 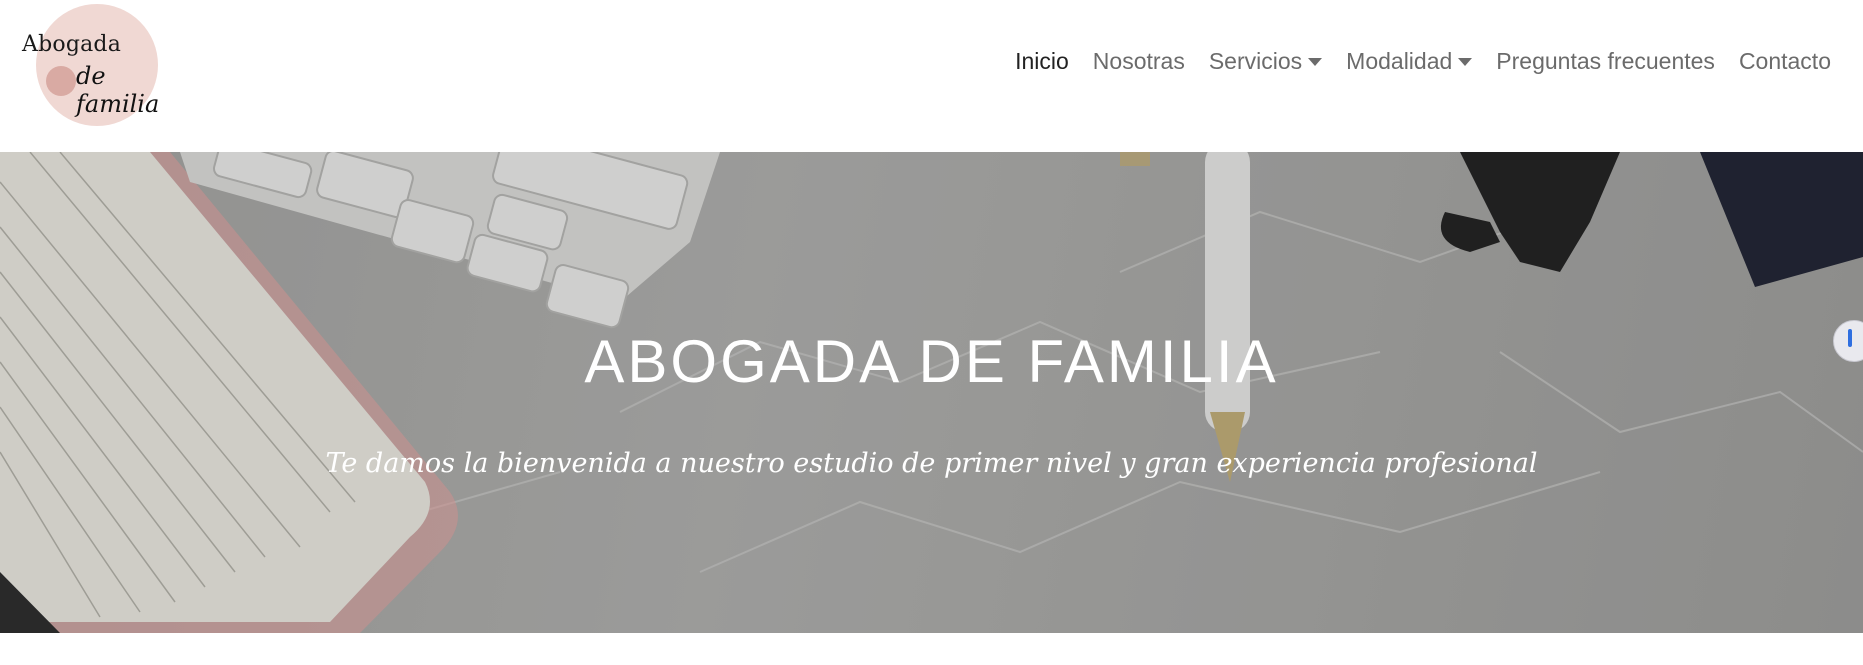 I want to click on nav-link-contacto: Contacto, so click(x=1785, y=61).